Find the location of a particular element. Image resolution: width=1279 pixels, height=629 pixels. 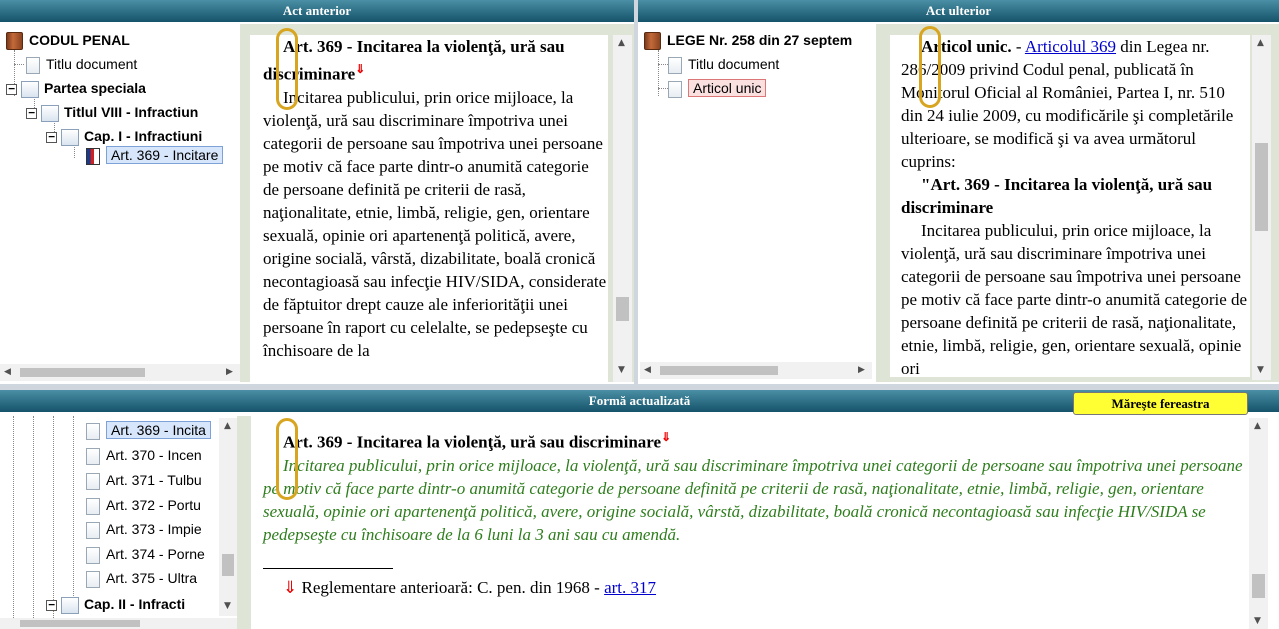

bottom-tree-horizontal-scrollbar is located at coordinates (118, 623).